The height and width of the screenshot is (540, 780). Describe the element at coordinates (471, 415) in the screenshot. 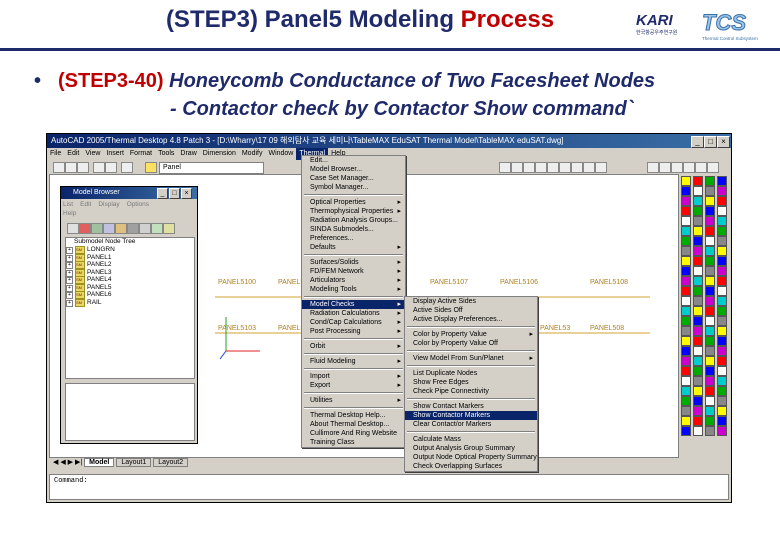

I see `menu-item-show-contactor-markers: Show Contactor Markers` at that location.